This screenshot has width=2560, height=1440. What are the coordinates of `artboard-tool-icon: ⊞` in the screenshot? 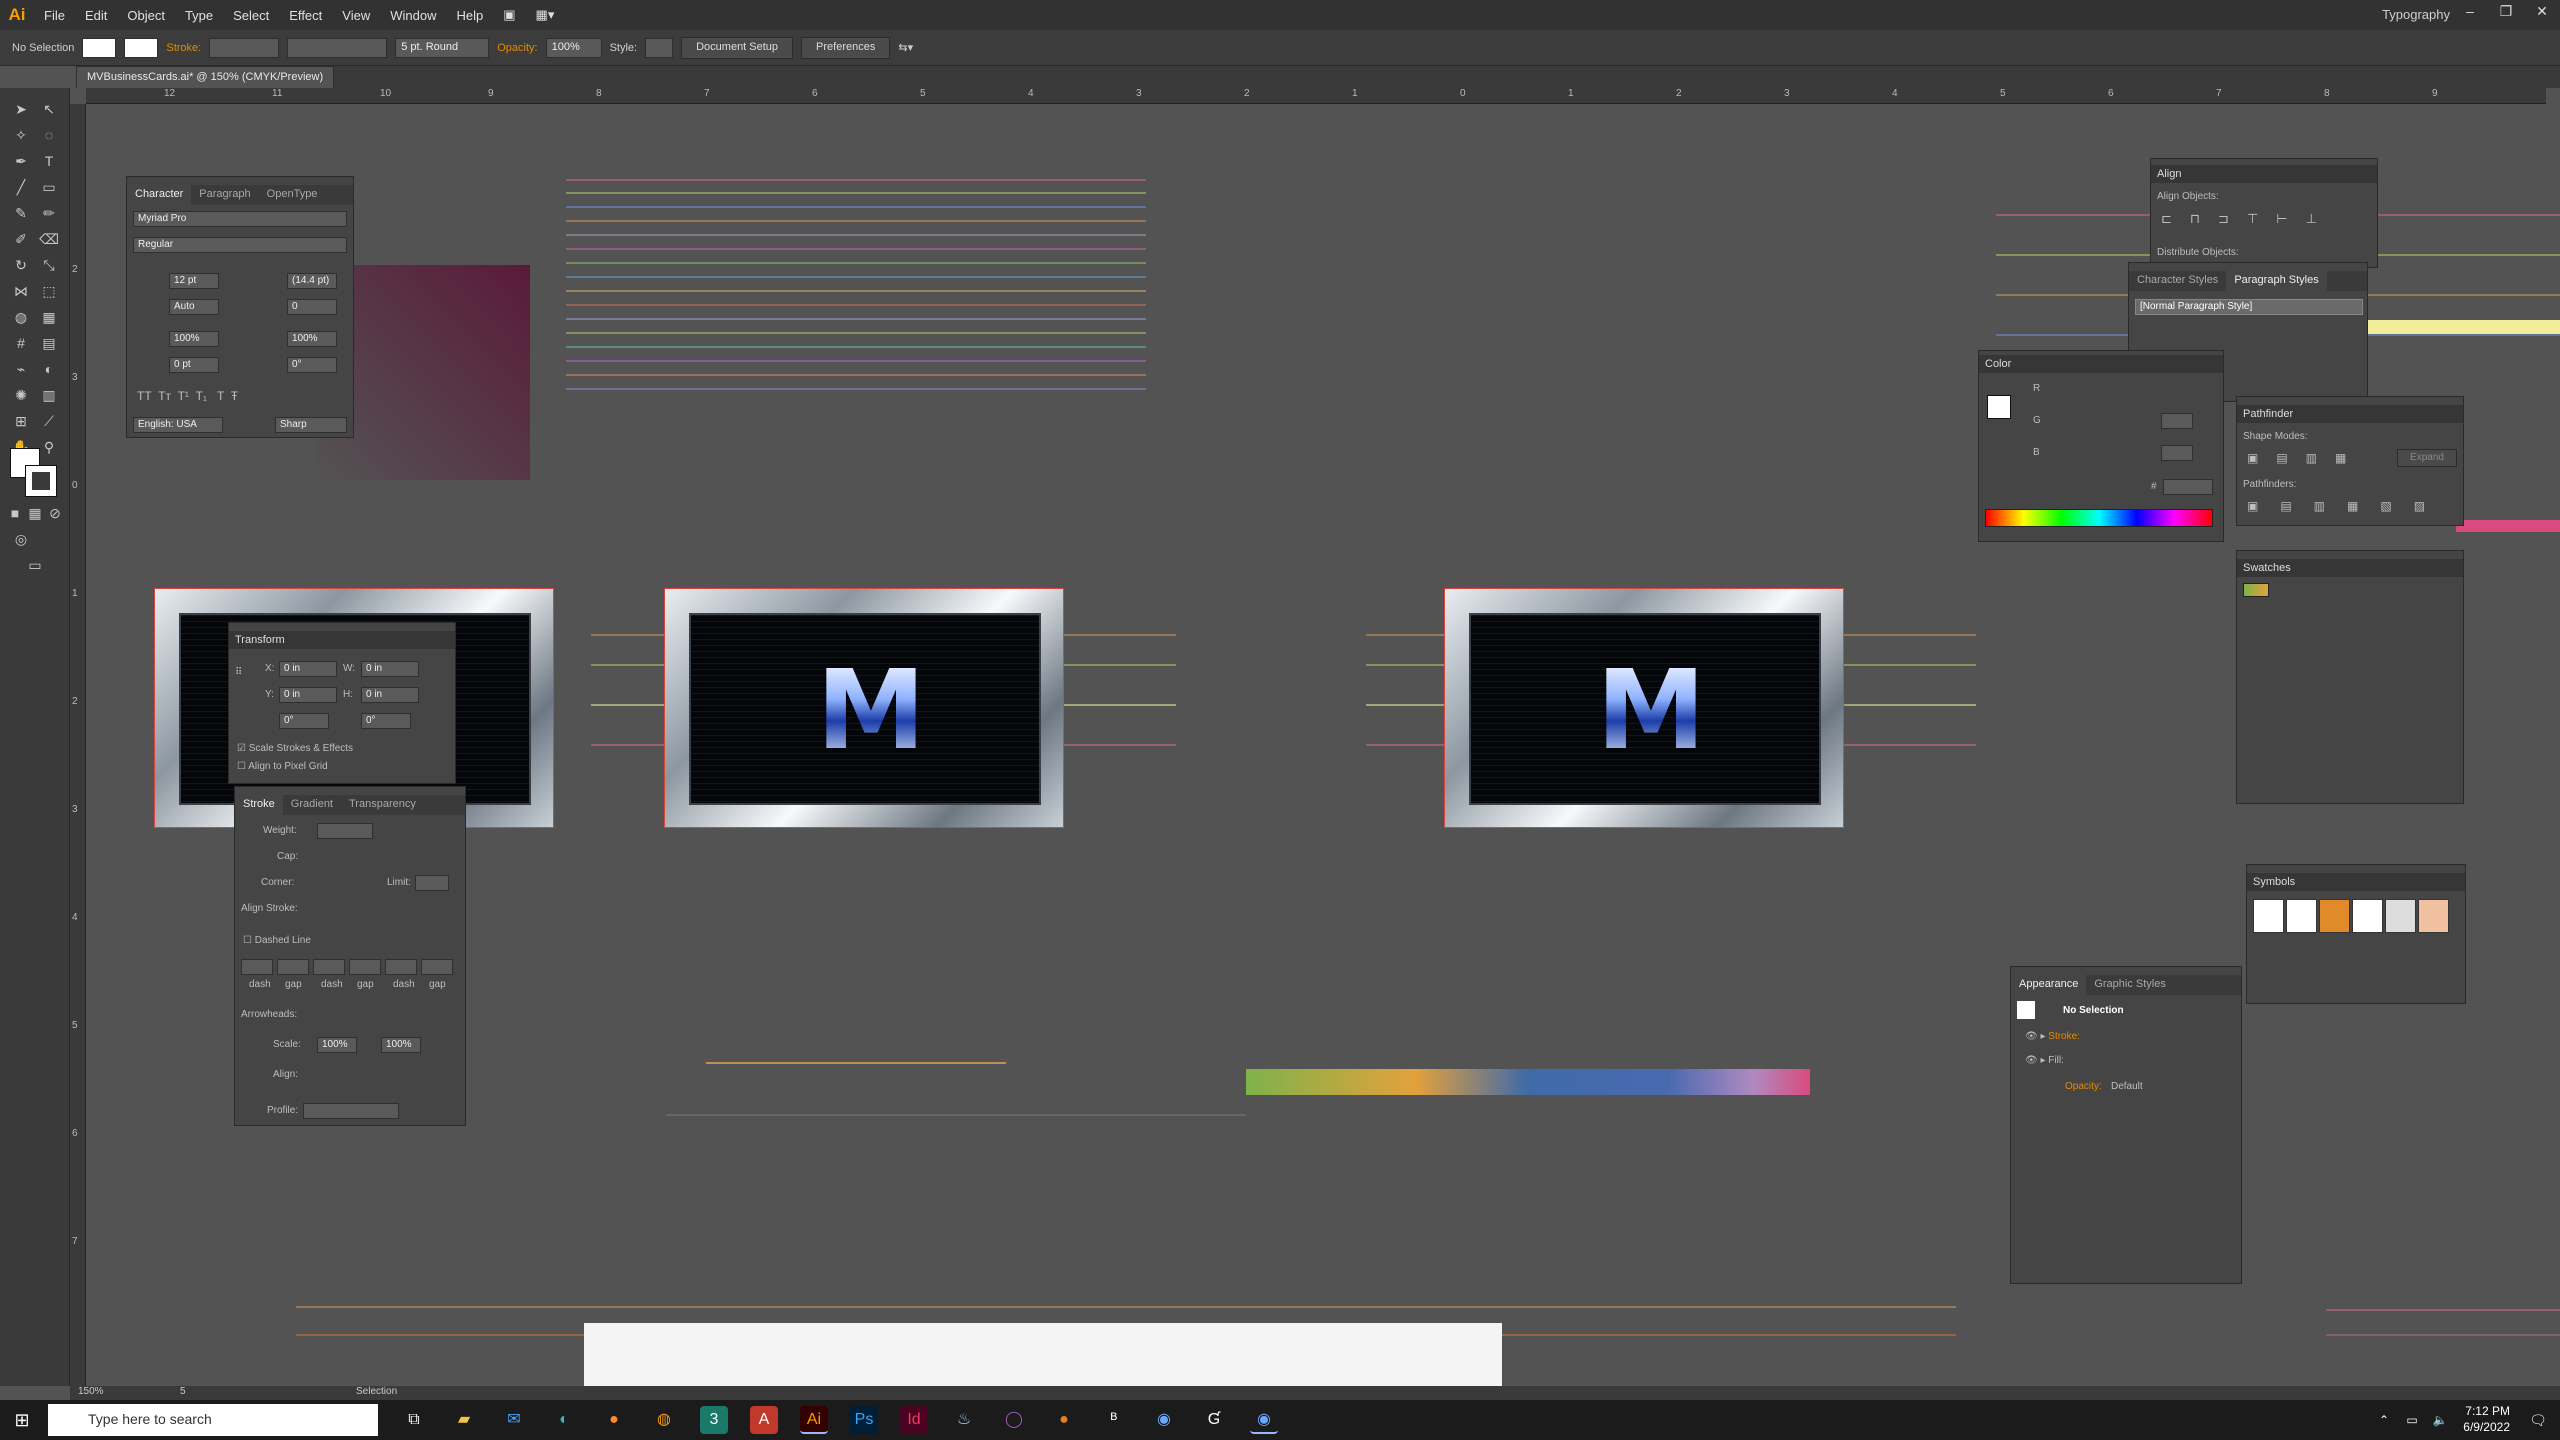 It's located at (21, 421).